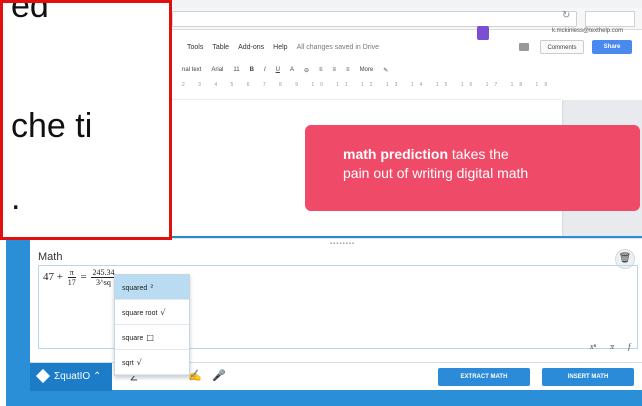 The height and width of the screenshot is (406, 642). I want to click on underline-button: U, so click(278, 70).